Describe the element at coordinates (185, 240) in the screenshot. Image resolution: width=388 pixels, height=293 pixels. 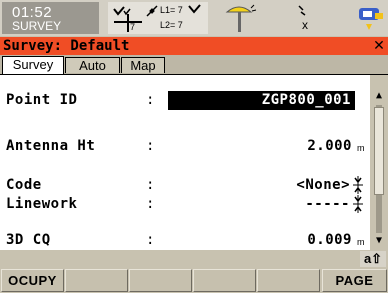
I see `cq3d-row: 3D CQ : 0.009 m` at that location.